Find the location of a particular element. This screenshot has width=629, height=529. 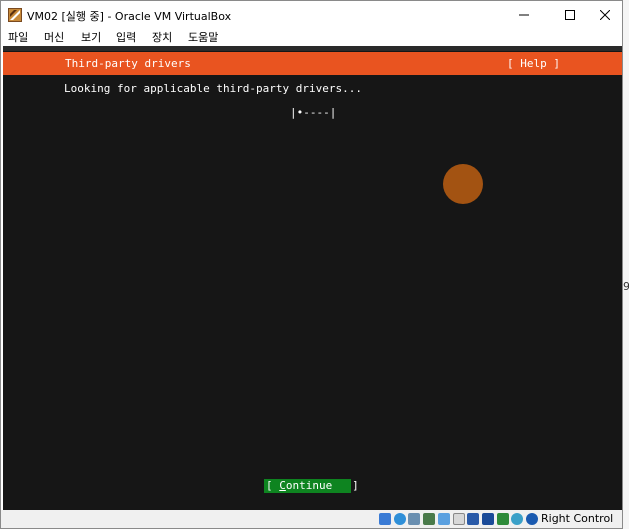

host-key-label: Right Control is located at coordinates (577, 518).